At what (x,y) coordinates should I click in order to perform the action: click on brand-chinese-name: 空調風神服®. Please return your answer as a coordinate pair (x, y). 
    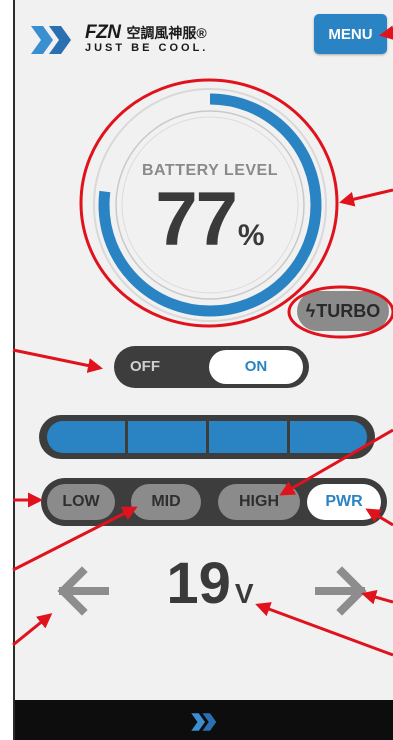
    Looking at the image, I should click on (166, 33).